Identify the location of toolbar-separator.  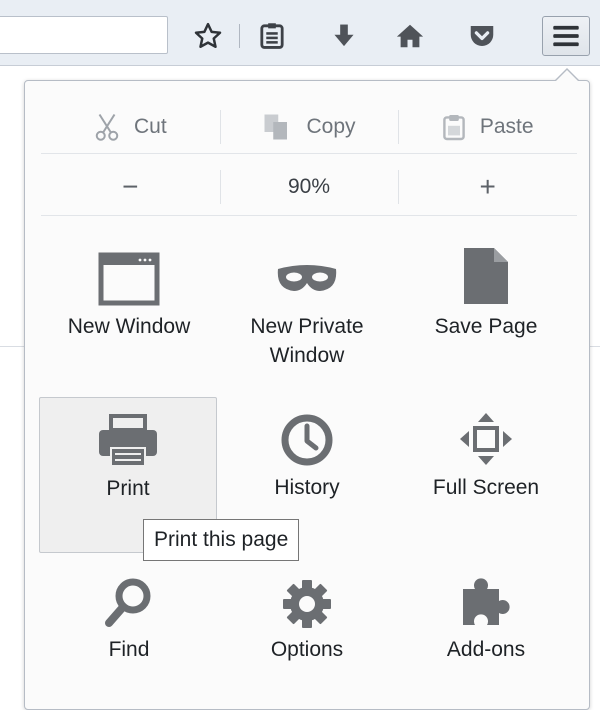
(239, 36).